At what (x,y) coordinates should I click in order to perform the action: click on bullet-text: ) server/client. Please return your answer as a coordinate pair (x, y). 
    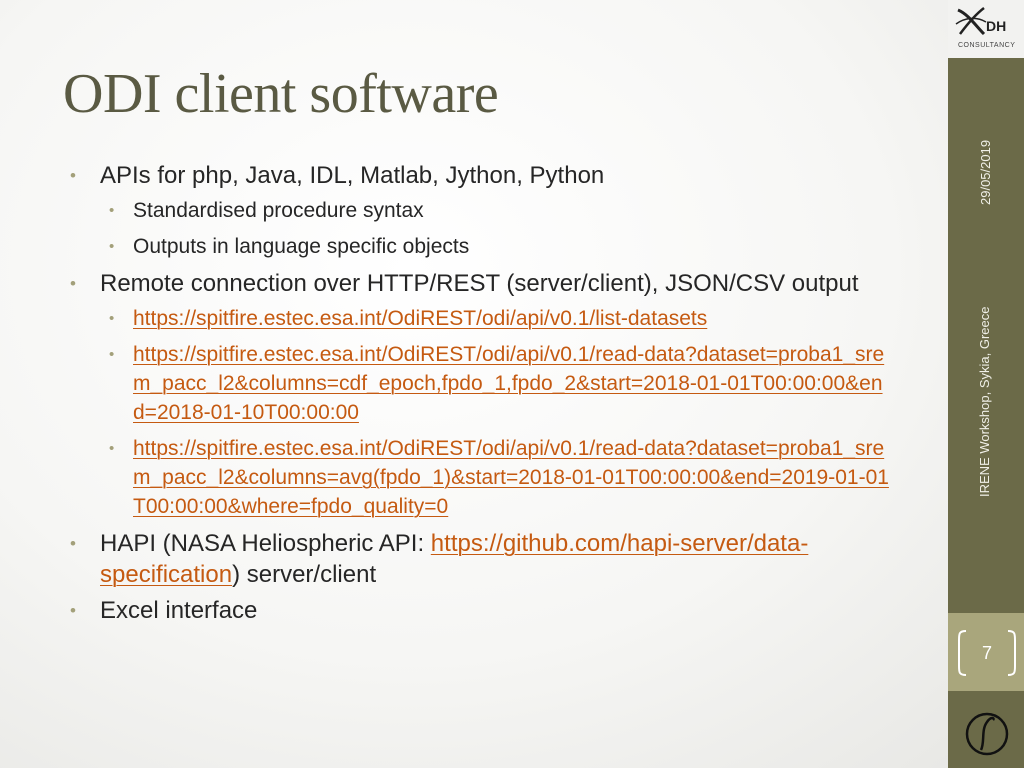
    Looking at the image, I should click on (304, 574).